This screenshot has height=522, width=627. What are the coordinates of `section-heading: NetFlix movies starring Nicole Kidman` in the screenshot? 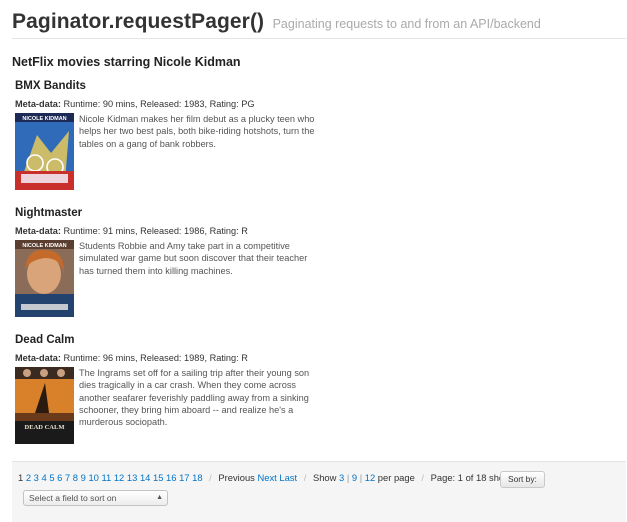 It's located at (126, 62).